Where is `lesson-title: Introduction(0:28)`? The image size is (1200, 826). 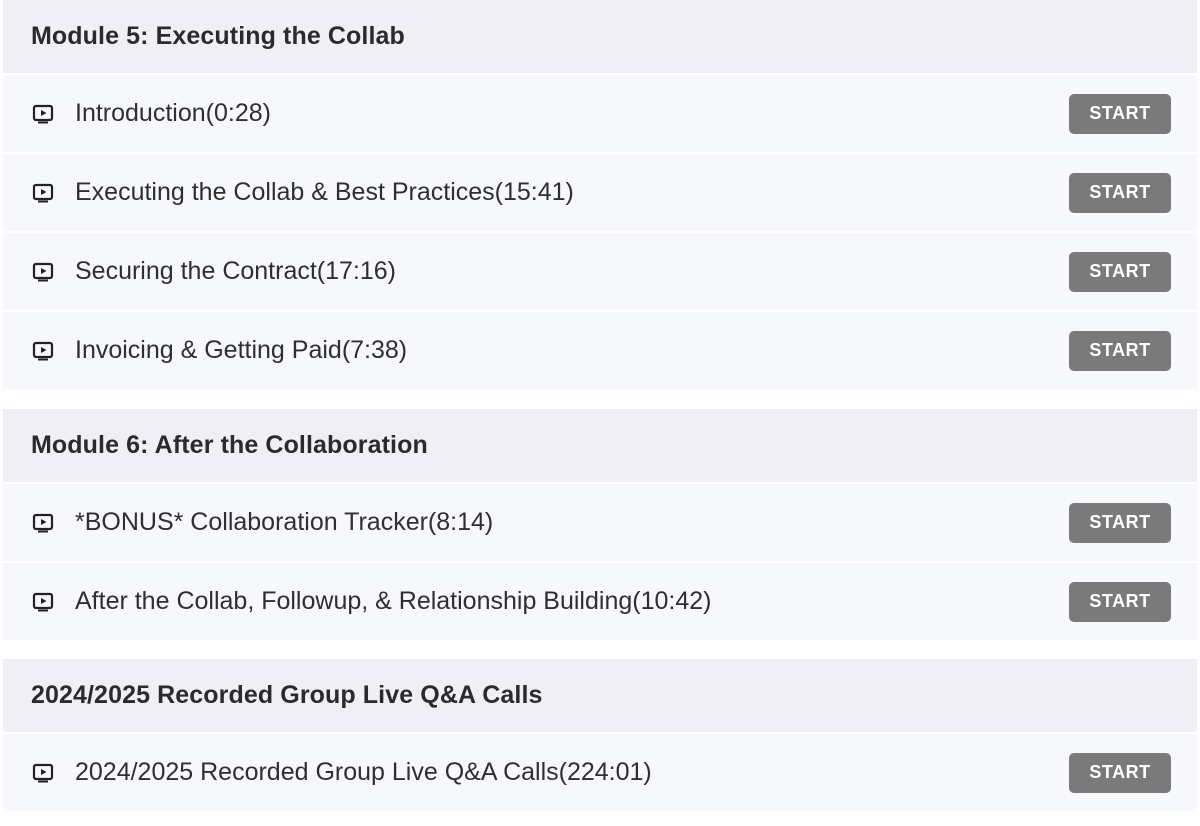
lesson-title: Introduction(0:28) is located at coordinates (572, 113).